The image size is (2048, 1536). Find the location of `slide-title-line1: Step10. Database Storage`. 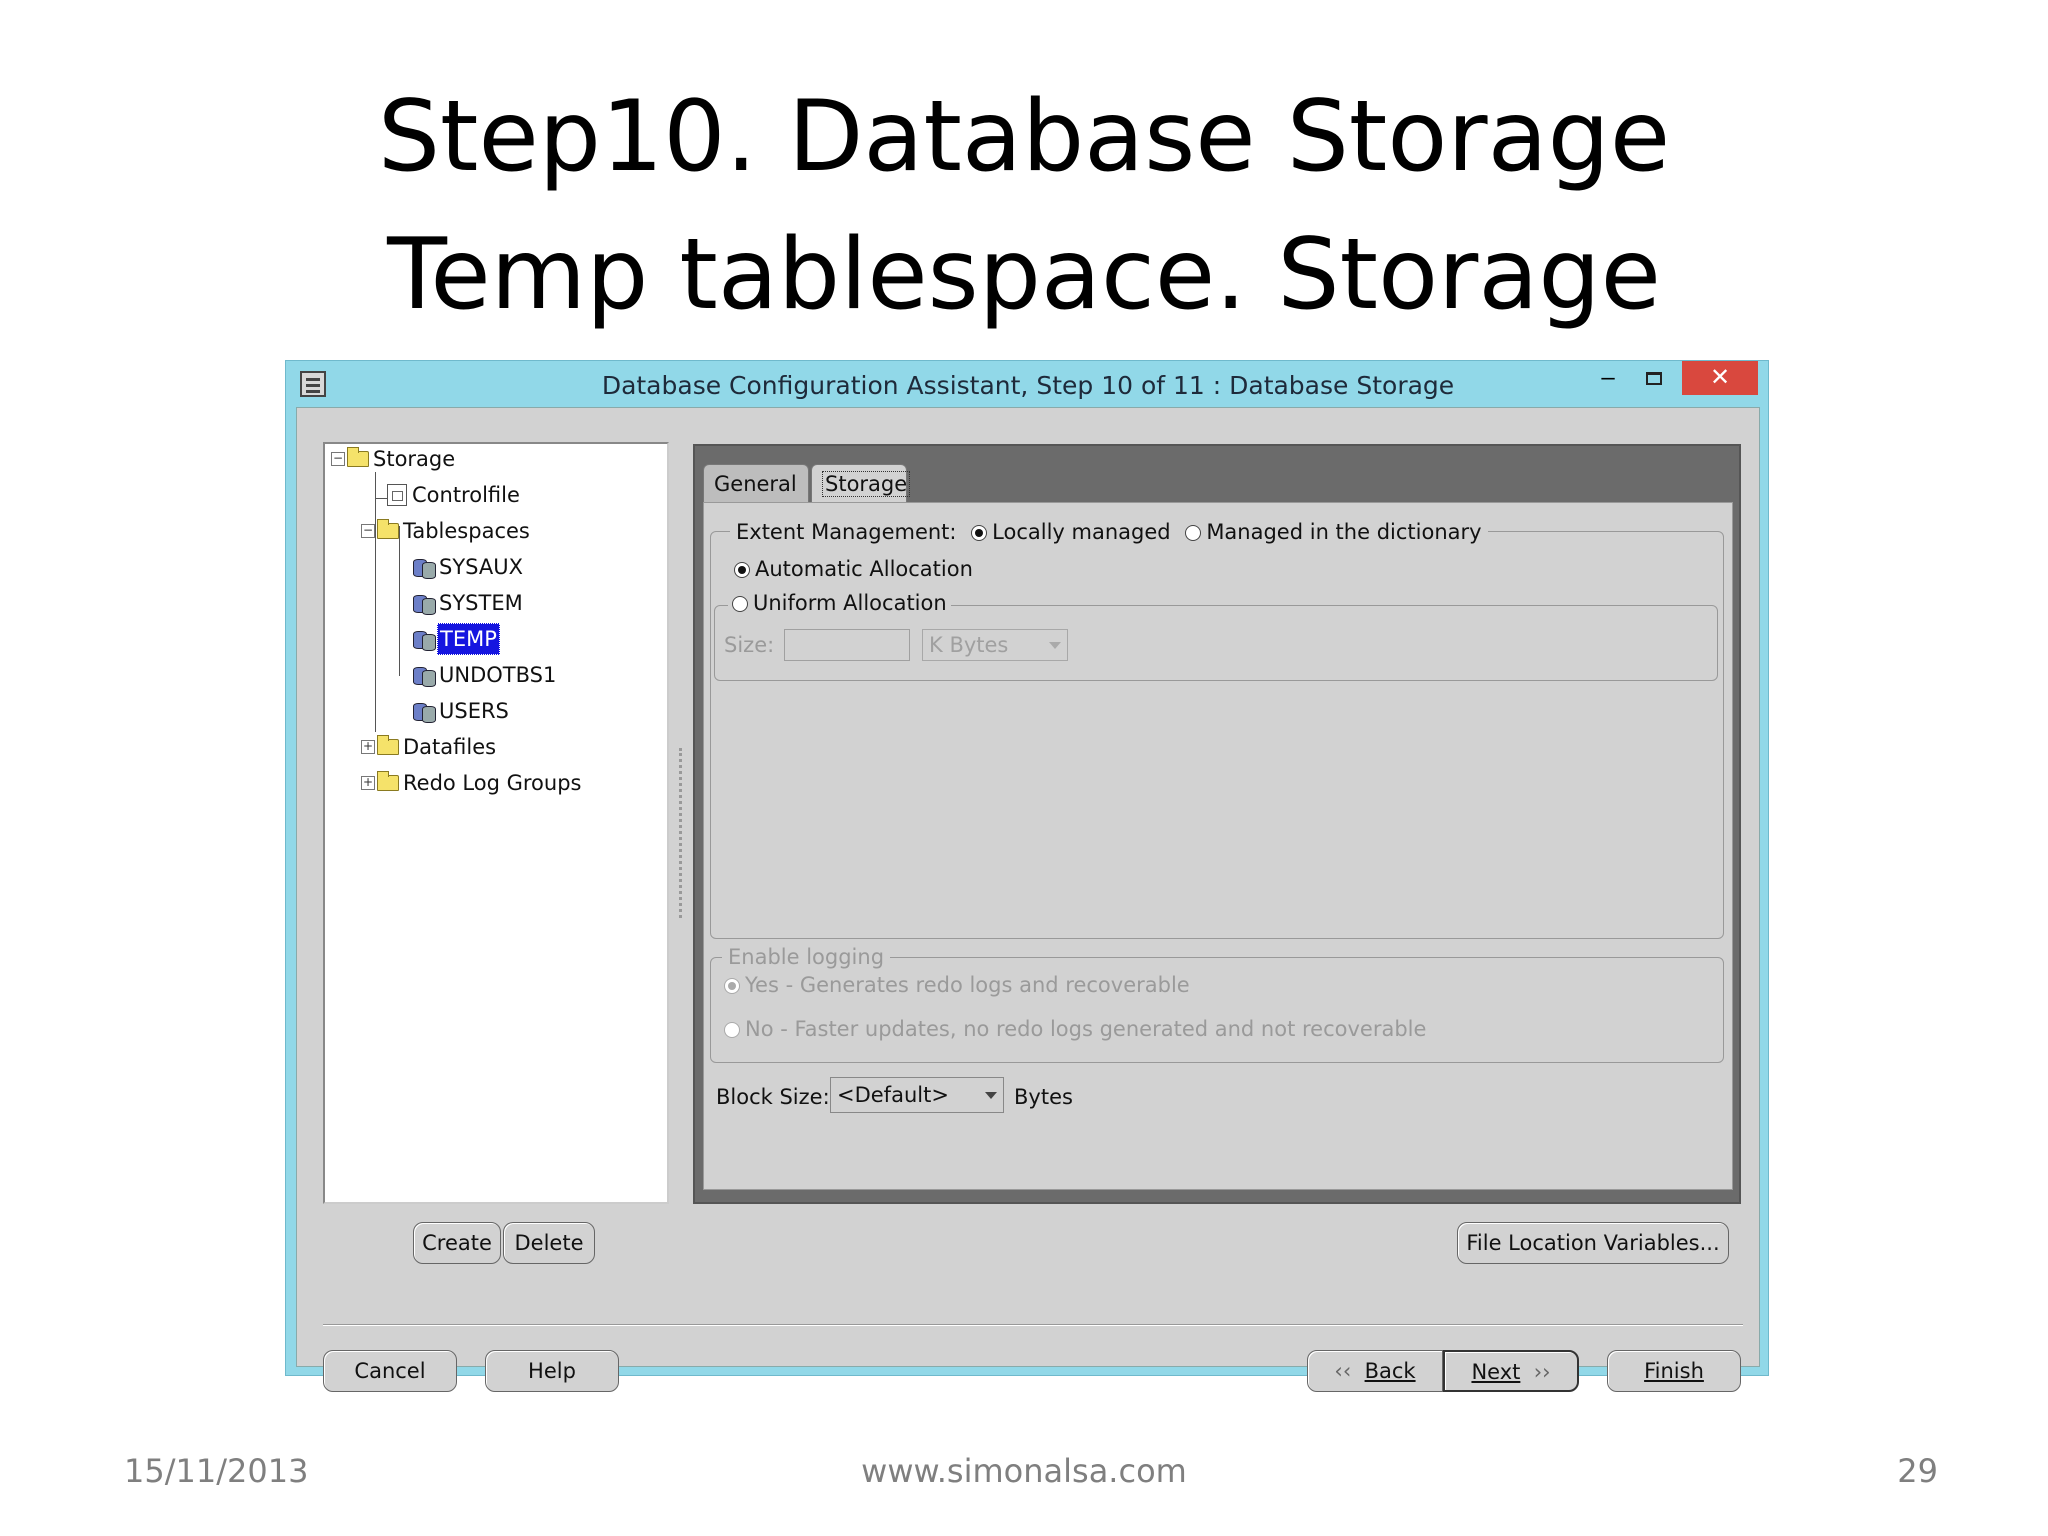

slide-title-line1: Step10. Database Storage is located at coordinates (1024, 137).